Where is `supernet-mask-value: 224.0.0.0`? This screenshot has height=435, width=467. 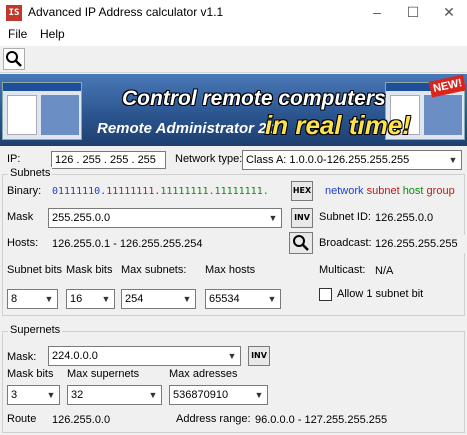
supernet-mask-value: 224.0.0.0 is located at coordinates (75, 356).